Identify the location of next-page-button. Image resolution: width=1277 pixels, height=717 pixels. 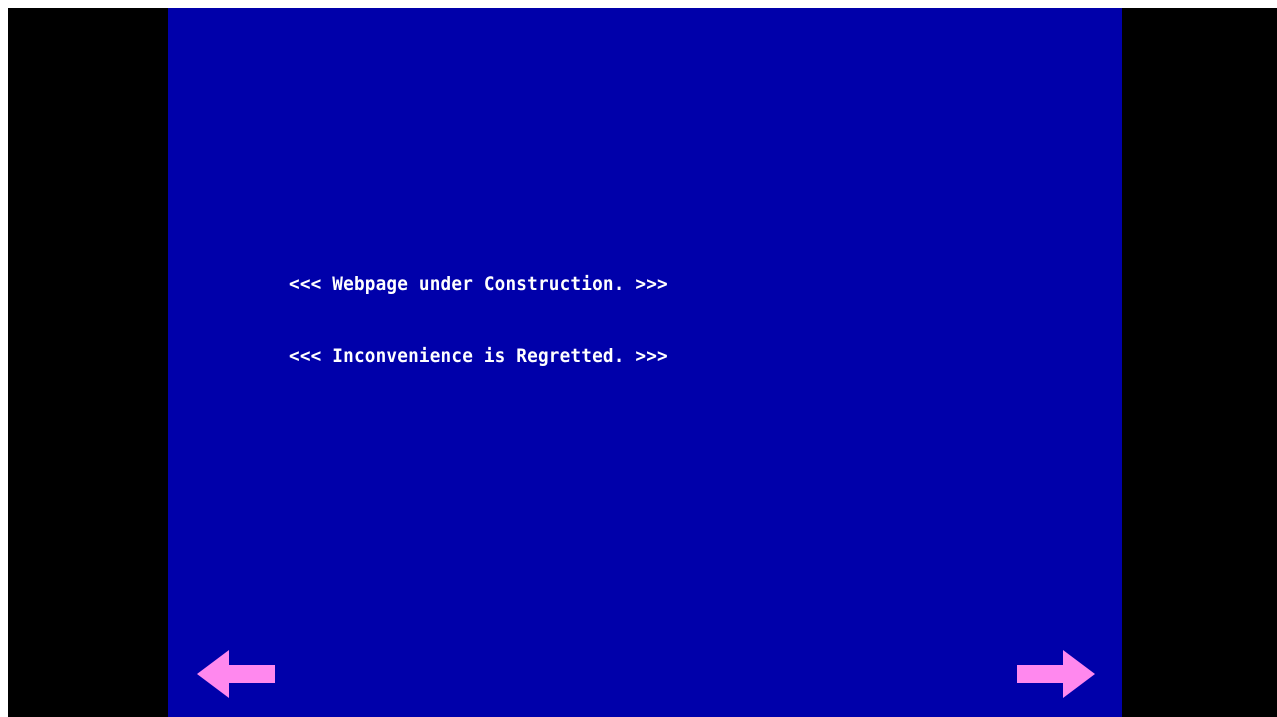
(1056, 674).